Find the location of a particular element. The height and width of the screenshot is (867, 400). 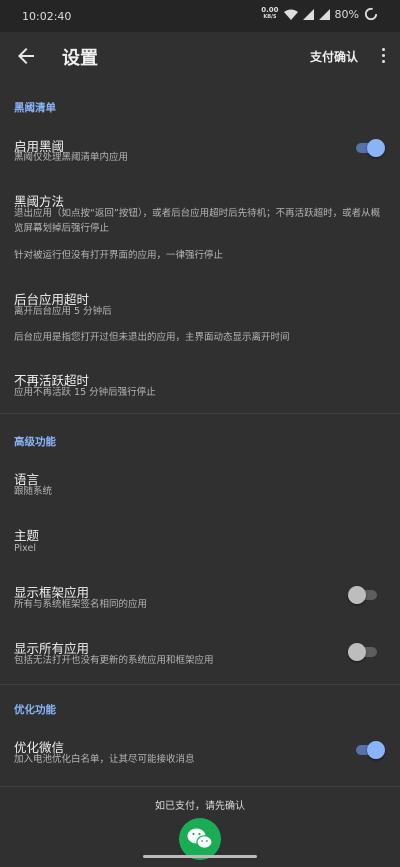

payment-hint: 如已支付，请先确认 is located at coordinates (200, 806).